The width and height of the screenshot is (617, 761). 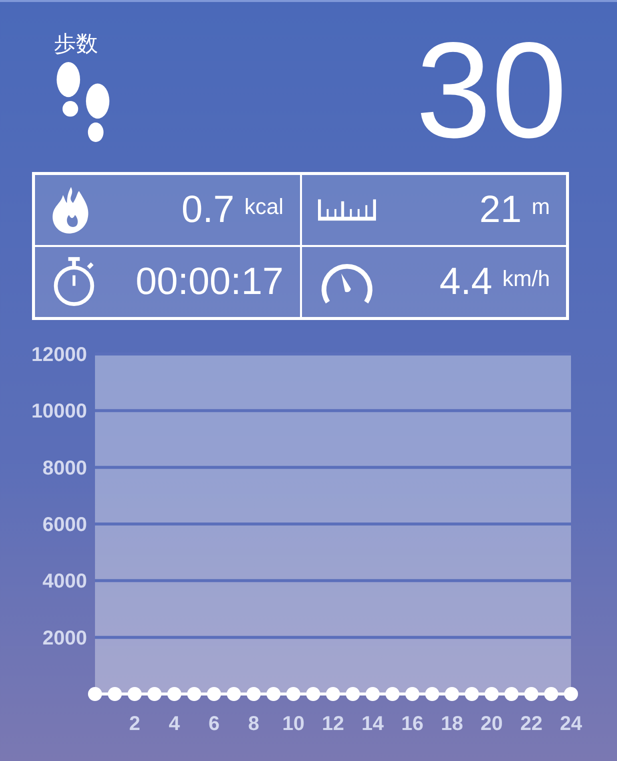 What do you see at coordinates (208, 210) in the screenshot?
I see `stat-value: 0.7` at bounding box center [208, 210].